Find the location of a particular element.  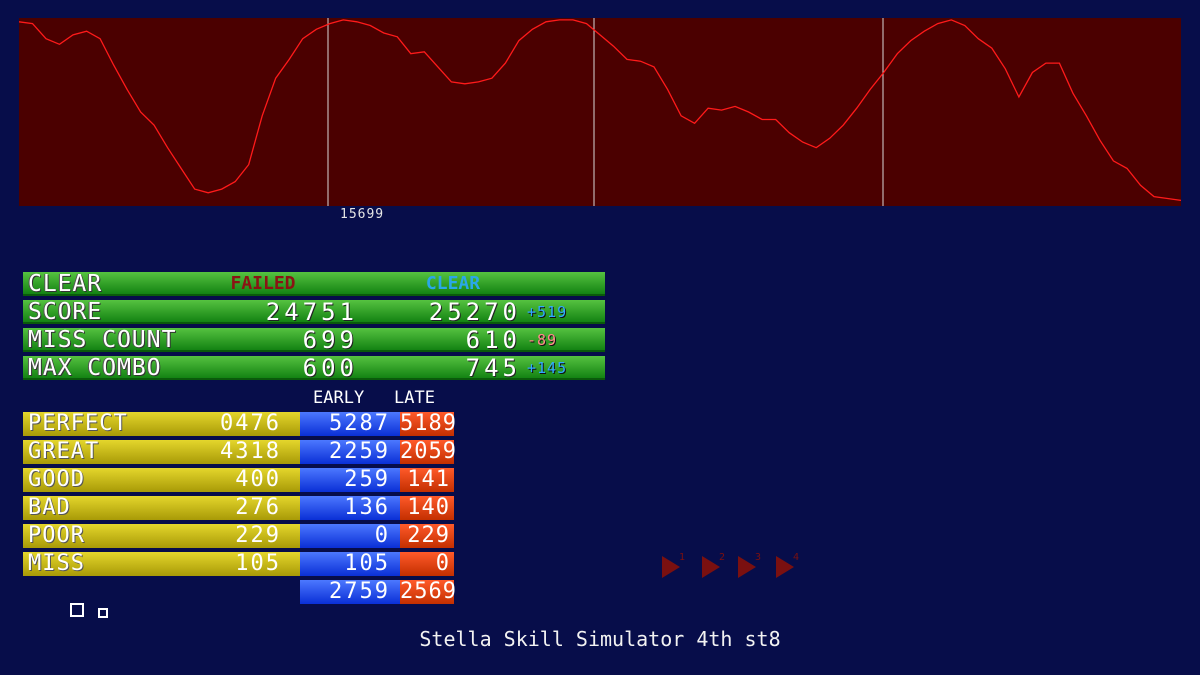

judge-name: MISS is located at coordinates (56, 563).